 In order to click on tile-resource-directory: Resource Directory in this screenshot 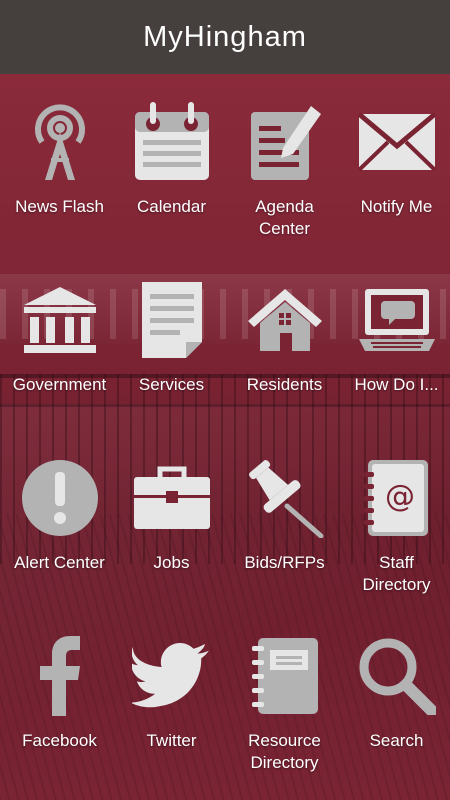, I will do `click(284, 705)`.